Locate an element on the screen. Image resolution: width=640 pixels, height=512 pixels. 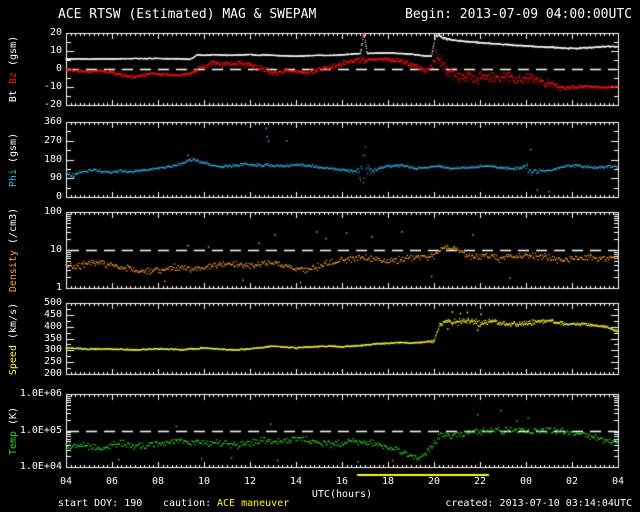
plot-title: ACE RTSW (Estimated) MAG & SWEPAM is located at coordinates (187, 14).